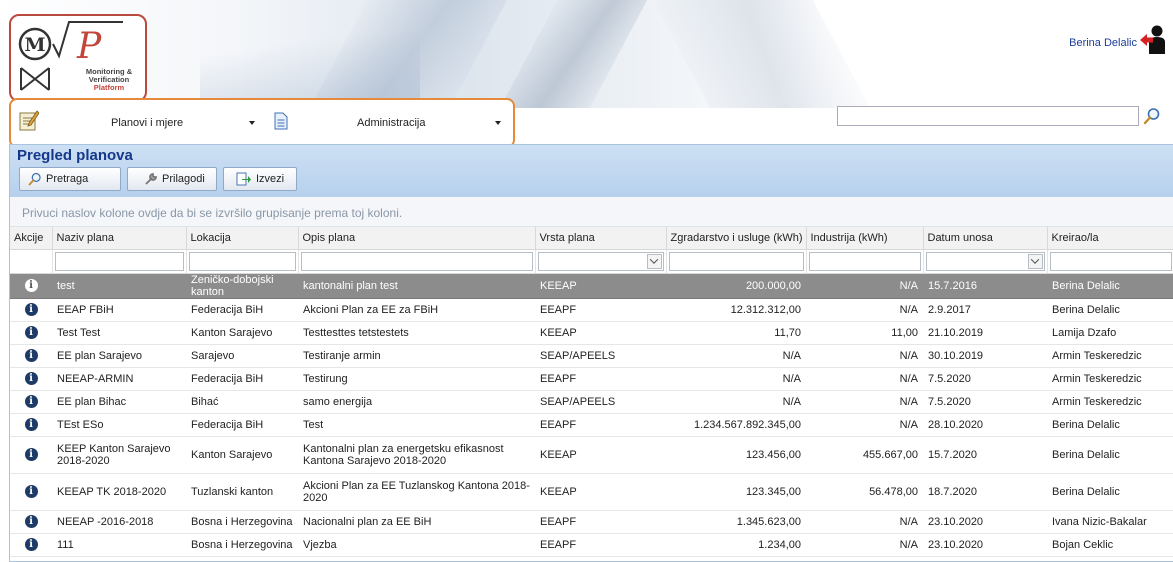 The width and height of the screenshot is (1173, 562). Describe the element at coordinates (985, 238) in the screenshot. I see `col-header-datum: Datum unosa` at that location.